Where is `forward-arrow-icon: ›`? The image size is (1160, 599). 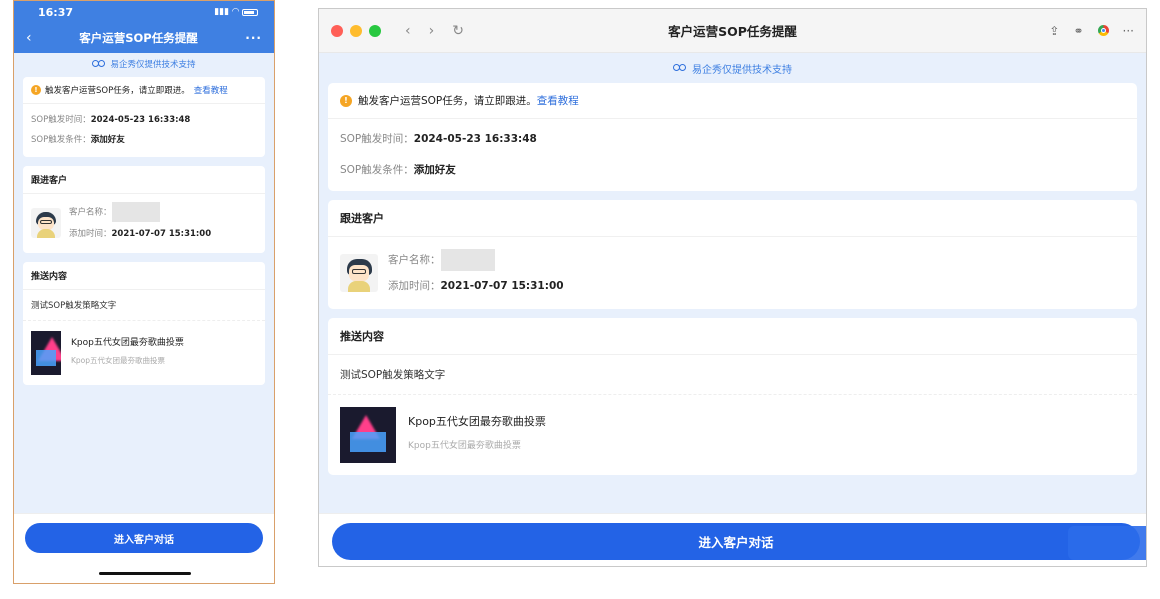 forward-arrow-icon: › is located at coordinates (432, 31).